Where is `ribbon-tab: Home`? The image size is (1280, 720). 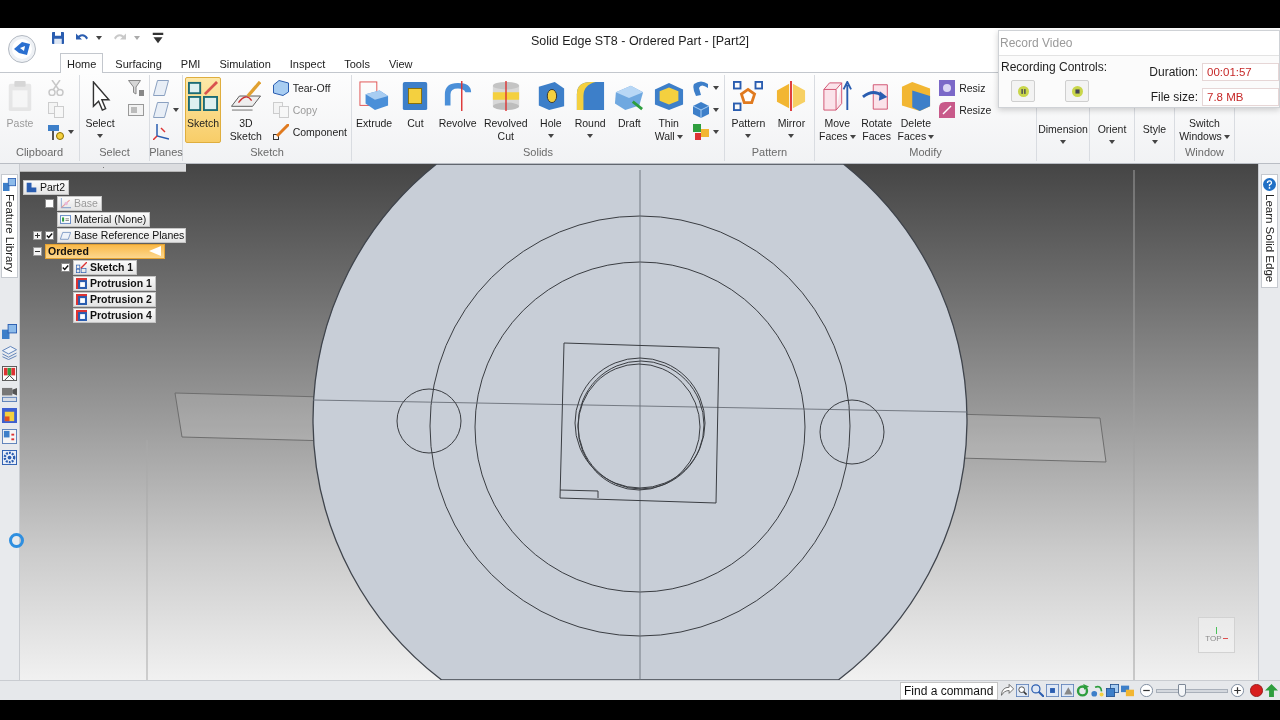
ribbon-tab: Home is located at coordinates (82, 63).